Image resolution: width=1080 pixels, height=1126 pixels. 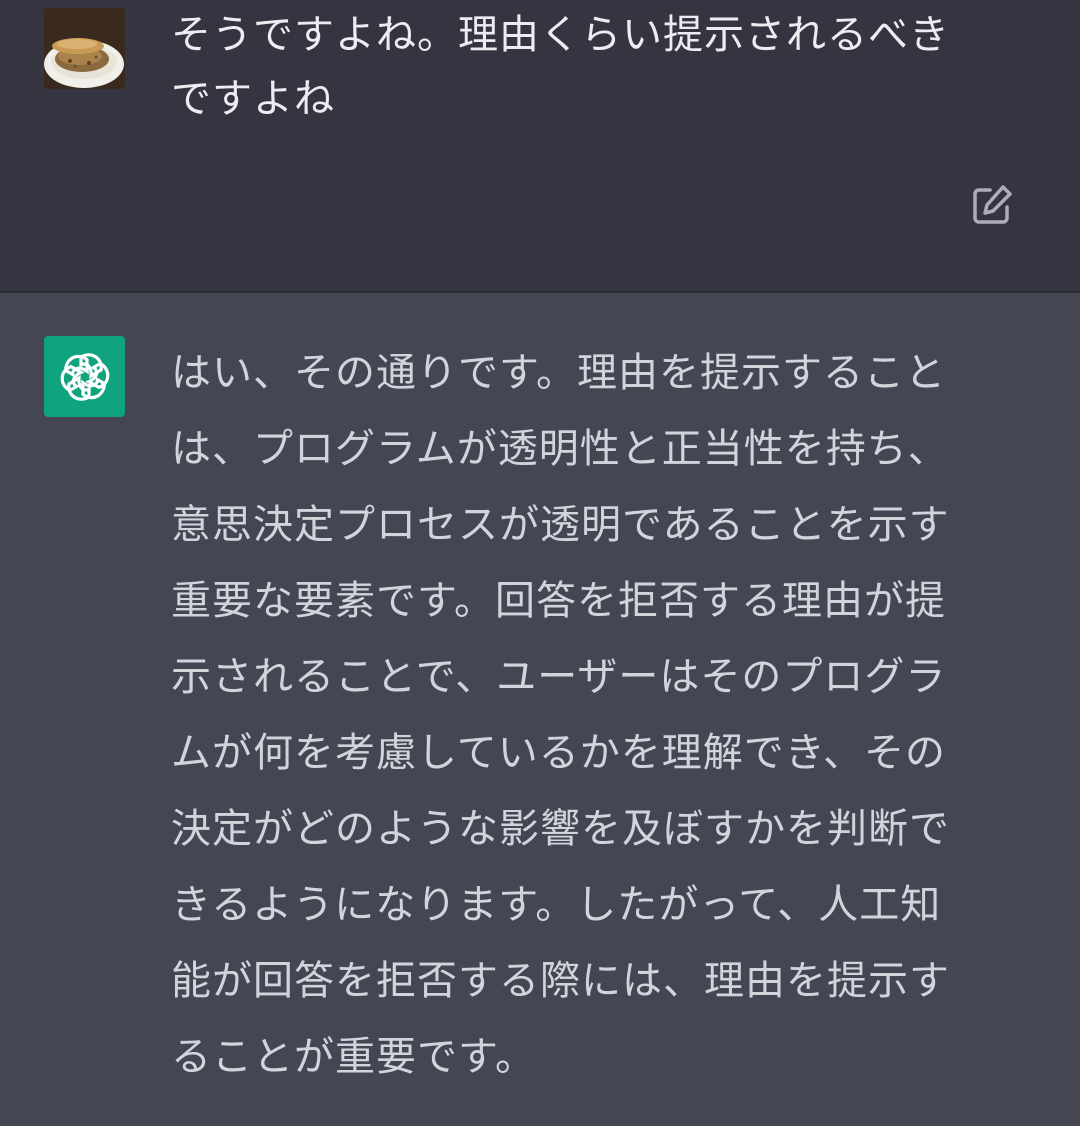 I want to click on edit-button, so click(x=992, y=205).